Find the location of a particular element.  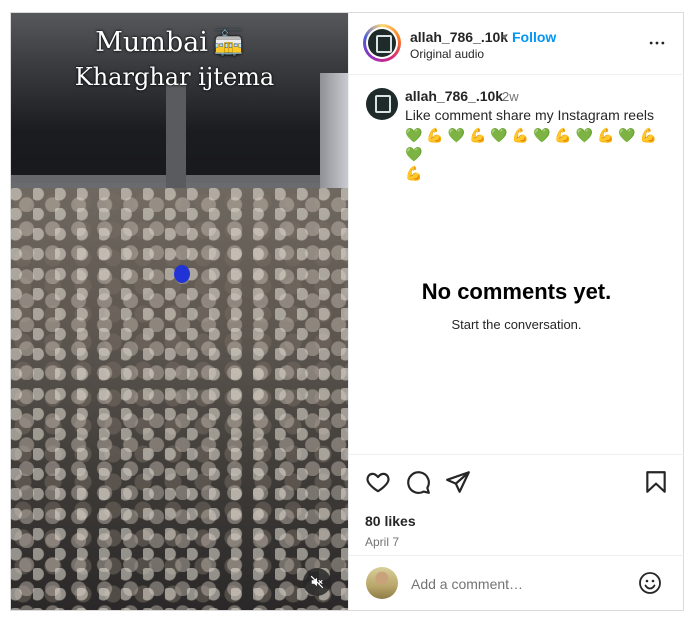

train-icon: 🚋 is located at coordinates (228, 43).